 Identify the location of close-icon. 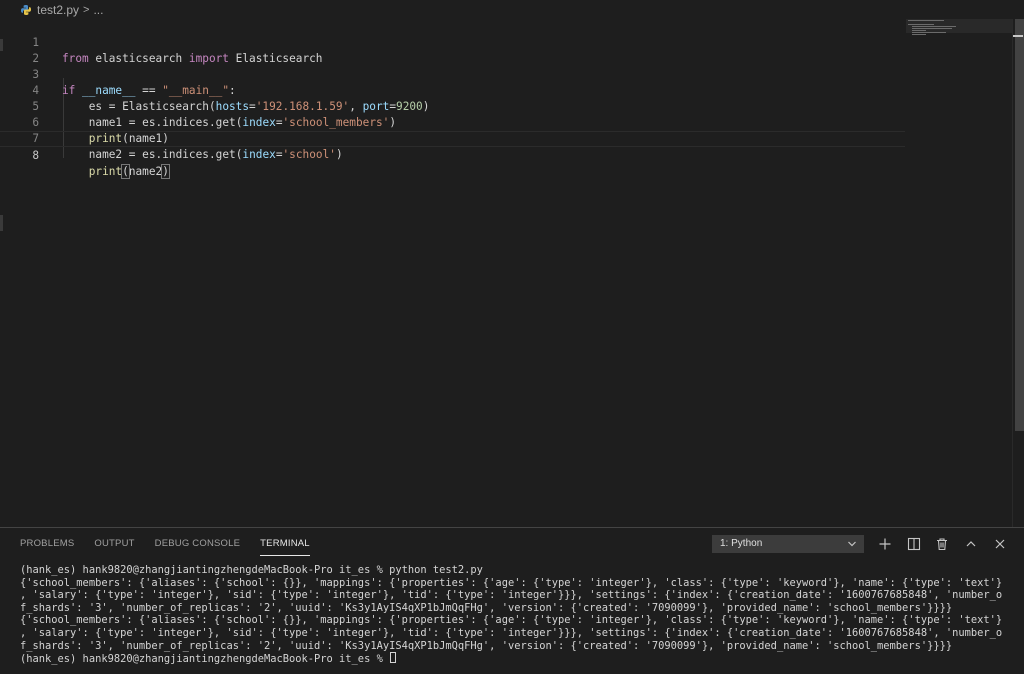
(1000, 544).